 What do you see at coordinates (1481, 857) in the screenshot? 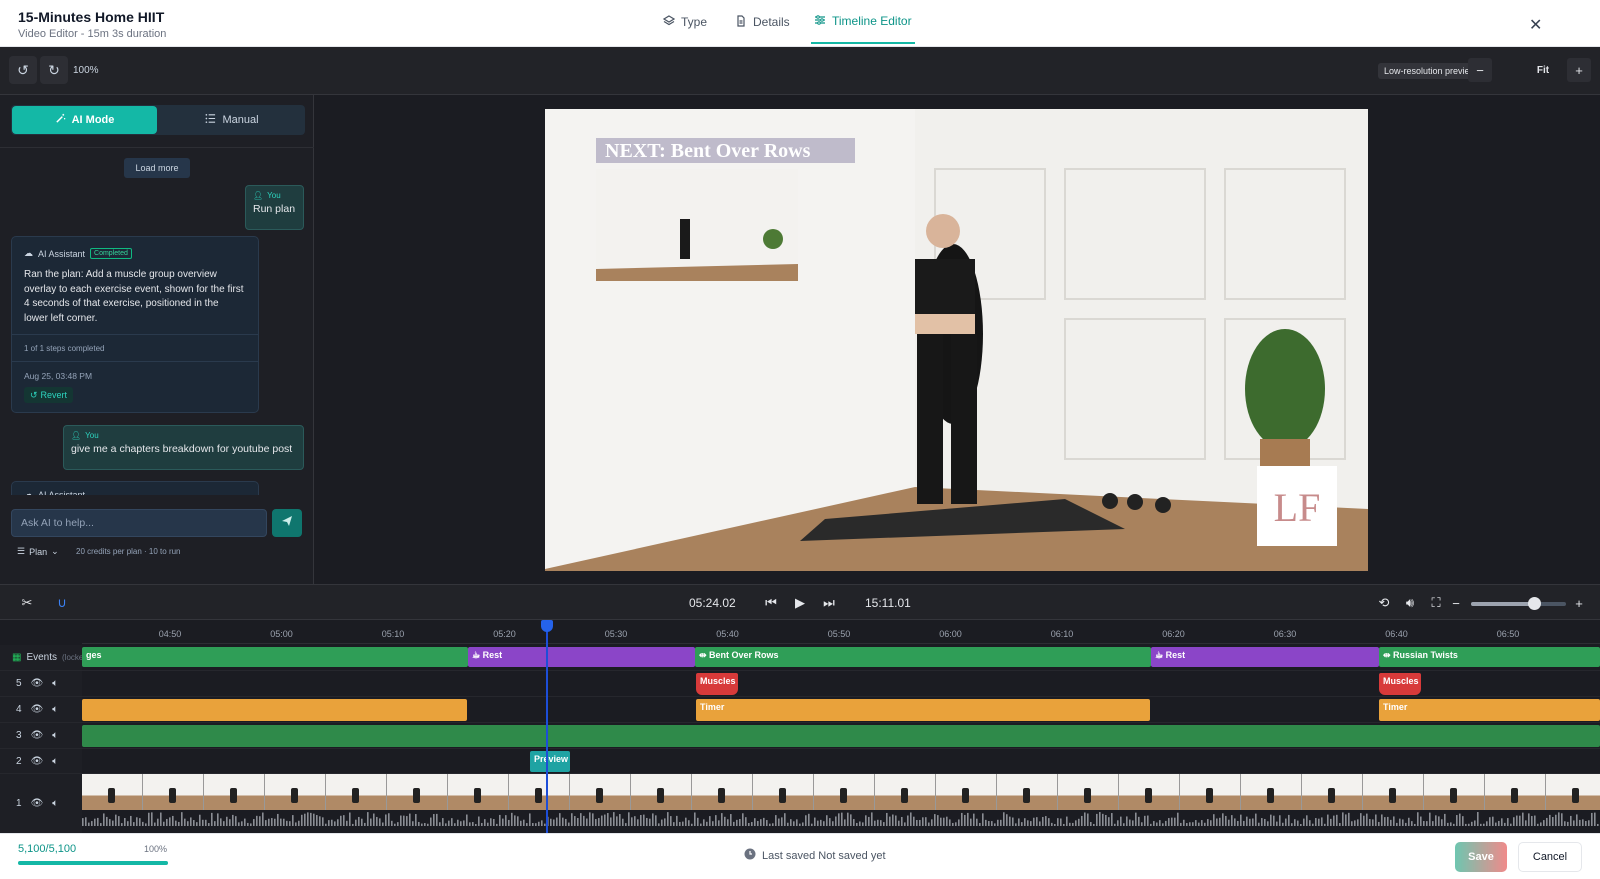
I see `save-button: Save` at bounding box center [1481, 857].